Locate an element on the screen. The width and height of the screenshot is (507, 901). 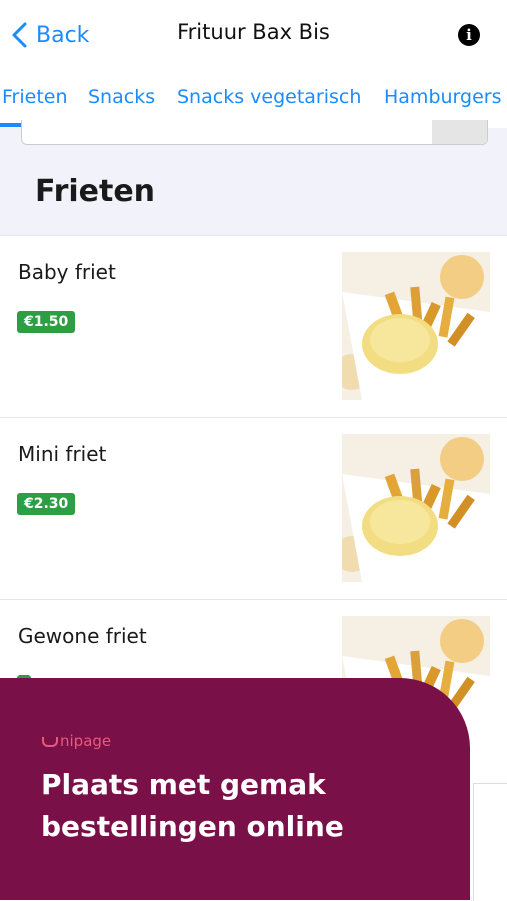
price-badge: €2.30 is located at coordinates (46, 504).